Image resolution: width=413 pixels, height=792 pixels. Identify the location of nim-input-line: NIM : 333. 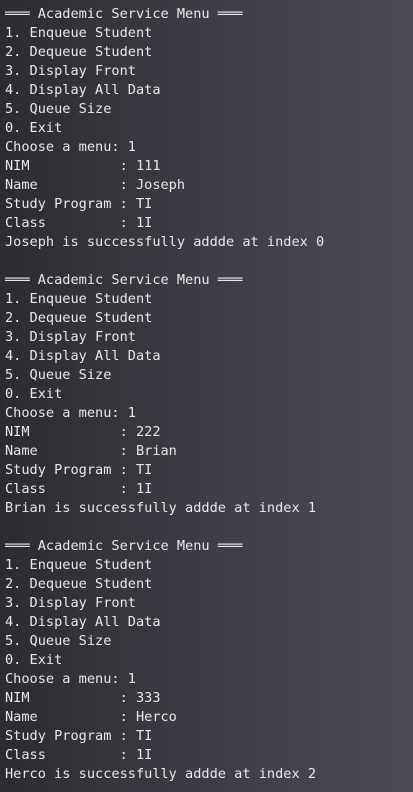
(83, 698).